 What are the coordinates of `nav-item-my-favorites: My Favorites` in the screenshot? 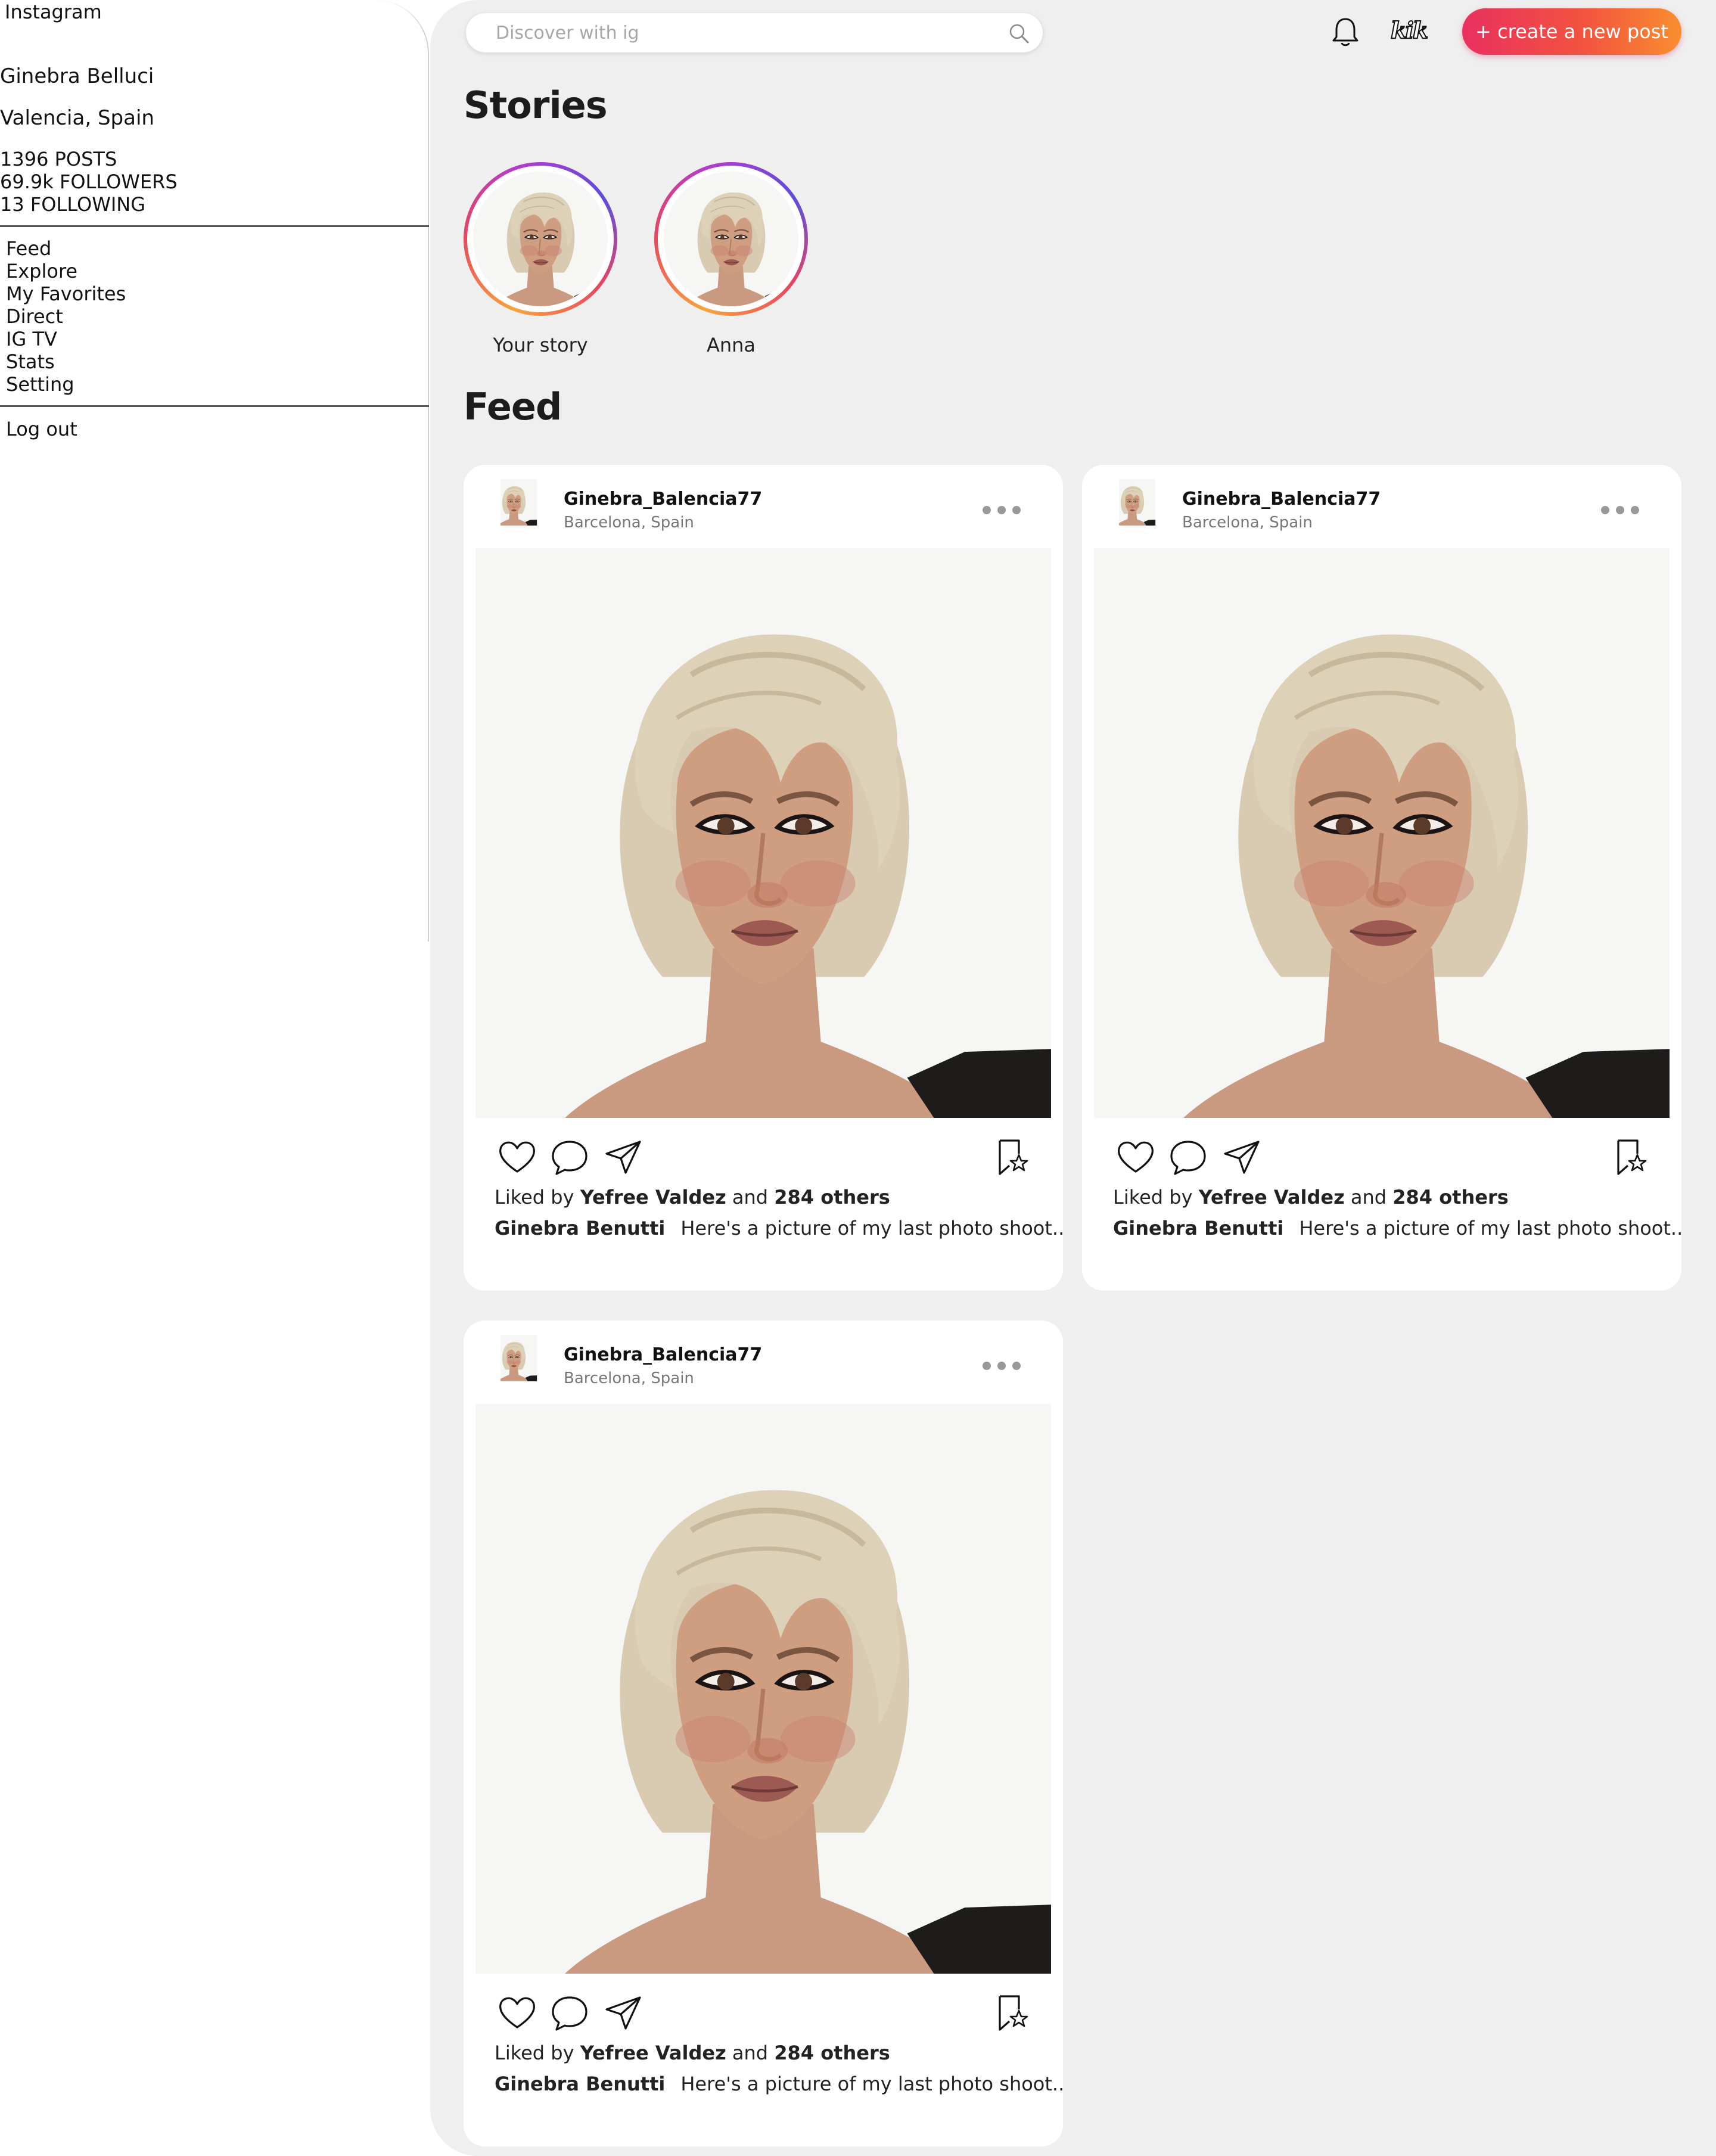 It's located at (66, 293).